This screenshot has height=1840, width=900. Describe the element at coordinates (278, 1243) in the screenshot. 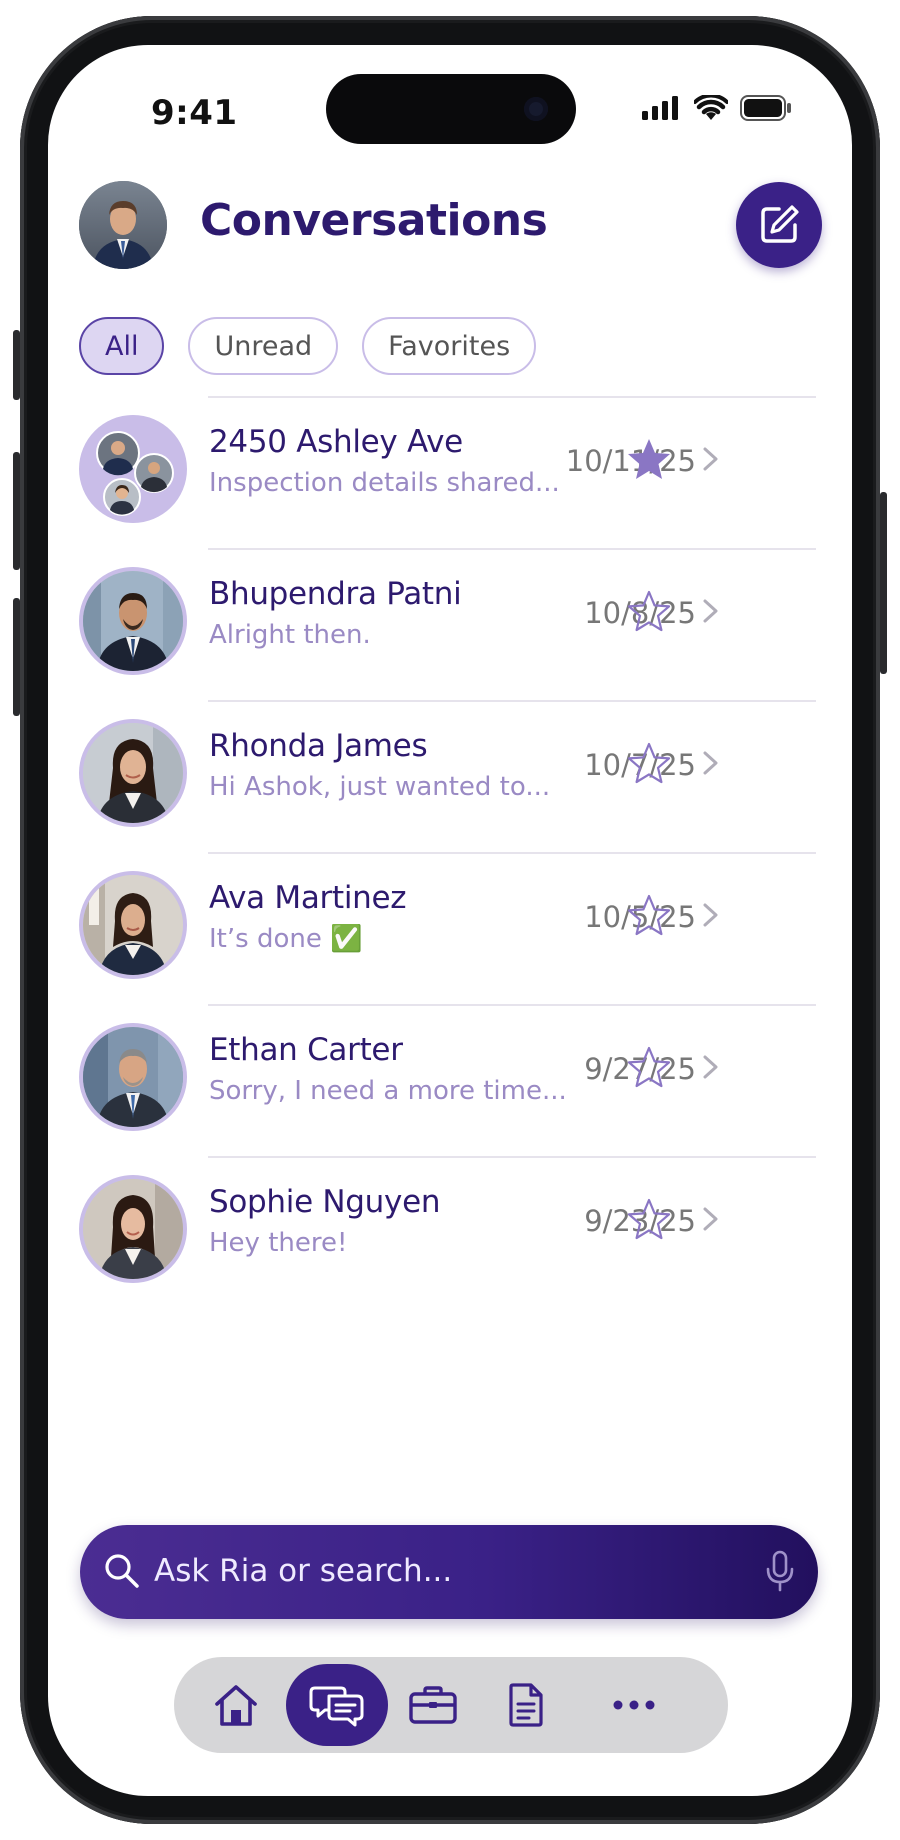

I see `conversation-preview: Hey there!` at that location.